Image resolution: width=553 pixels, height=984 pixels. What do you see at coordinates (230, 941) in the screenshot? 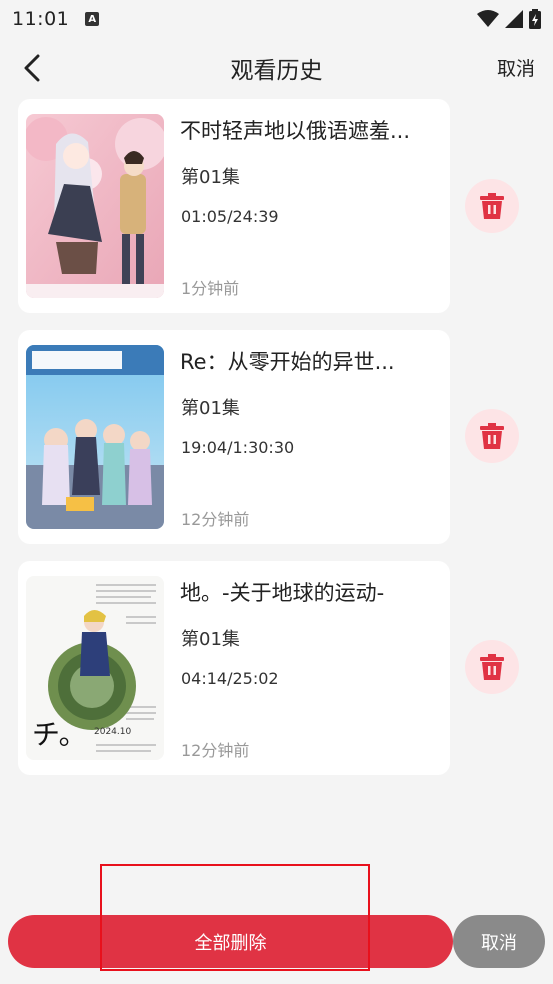
I see `delete-all-button: 全部删除` at bounding box center [230, 941].